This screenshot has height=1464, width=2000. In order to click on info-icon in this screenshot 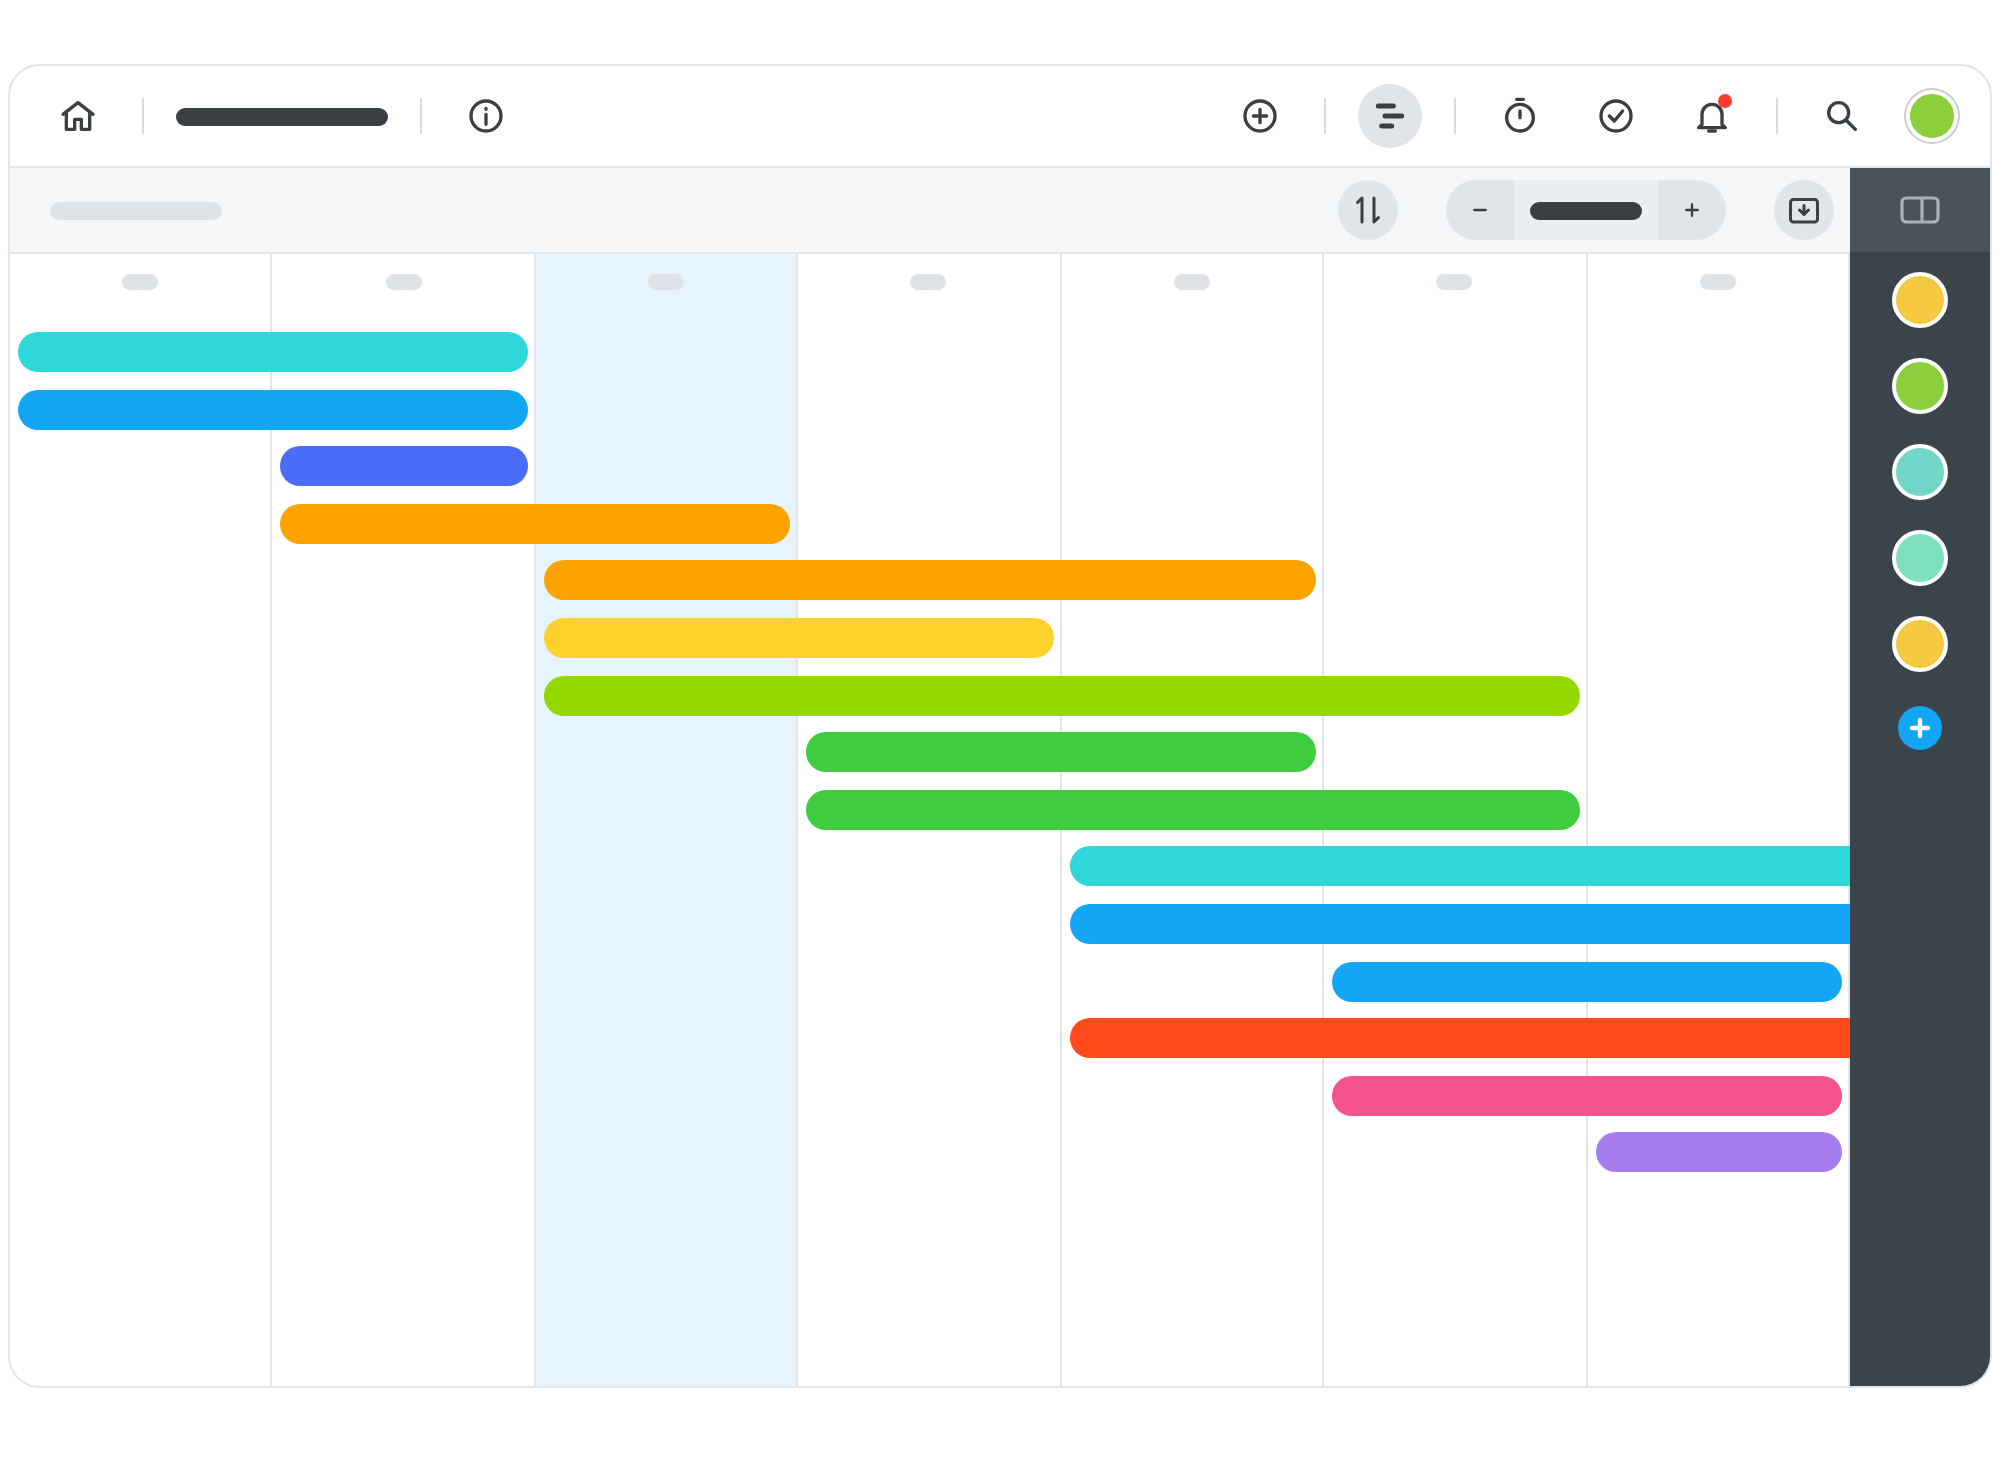, I will do `click(486, 116)`.